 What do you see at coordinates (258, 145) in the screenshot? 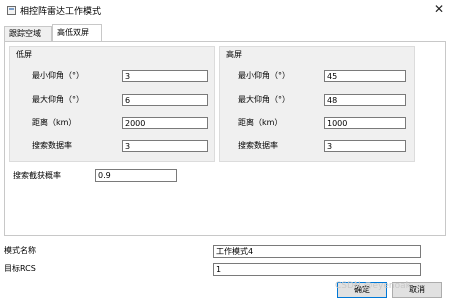
I see `high-search-rate-label: 搜索数据率` at bounding box center [258, 145].